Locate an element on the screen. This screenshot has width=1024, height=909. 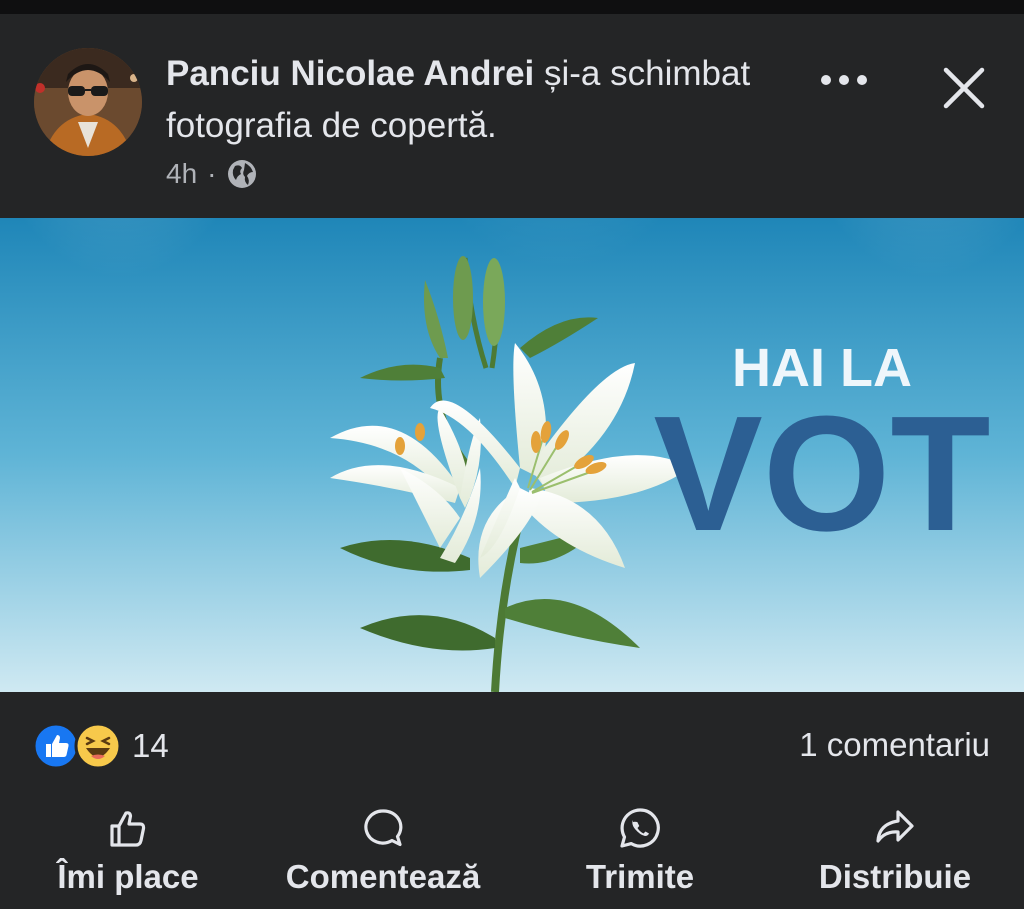
avatar is located at coordinates (88, 102).